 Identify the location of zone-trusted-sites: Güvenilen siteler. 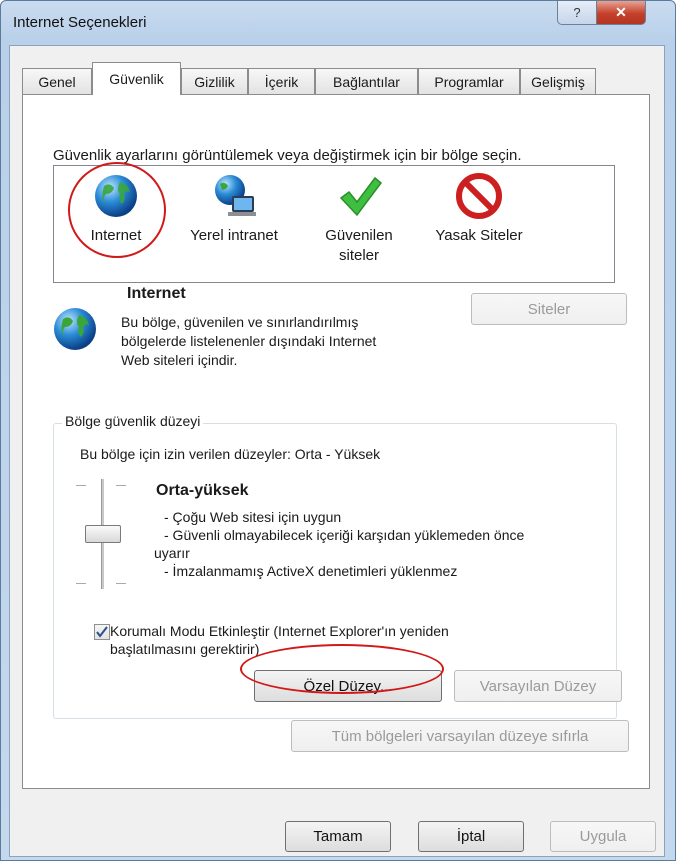
(359, 219).